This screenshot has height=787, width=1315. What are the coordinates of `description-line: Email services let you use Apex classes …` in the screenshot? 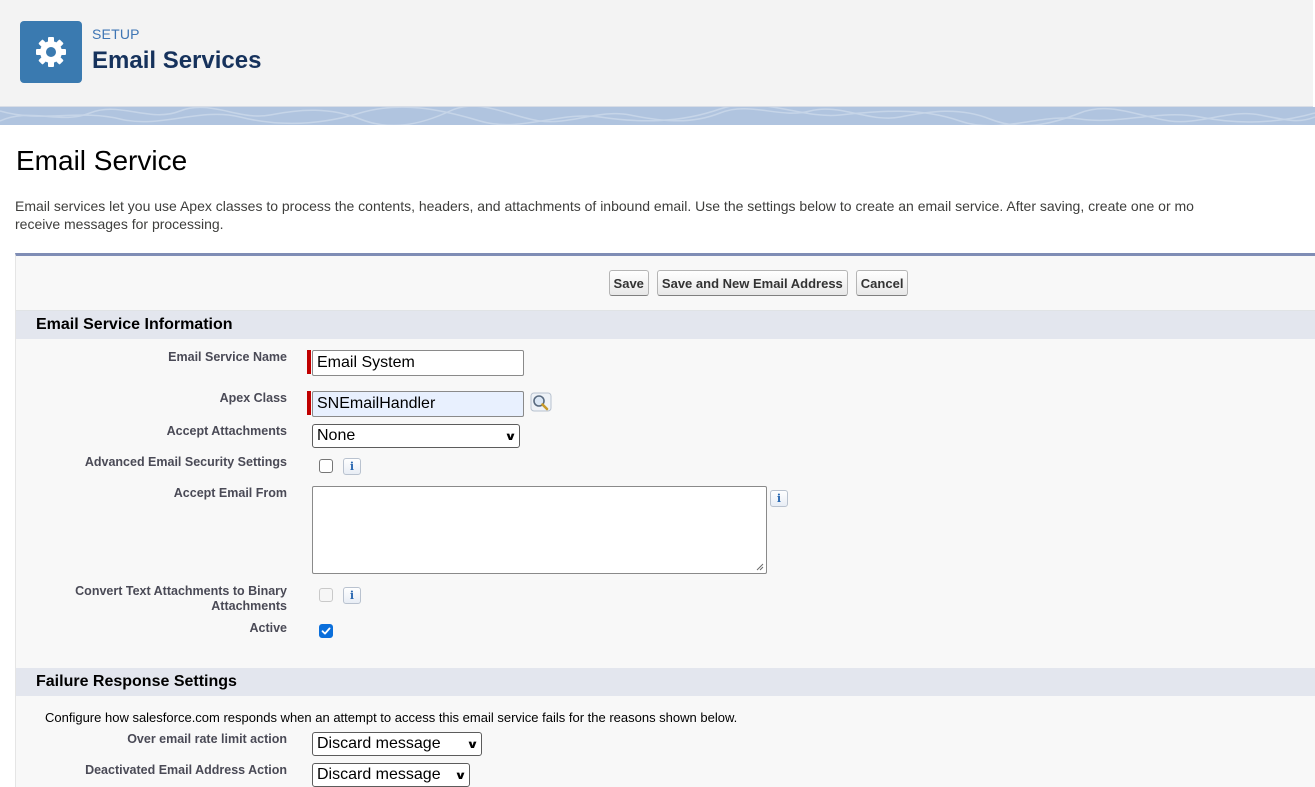 It's located at (604, 206).